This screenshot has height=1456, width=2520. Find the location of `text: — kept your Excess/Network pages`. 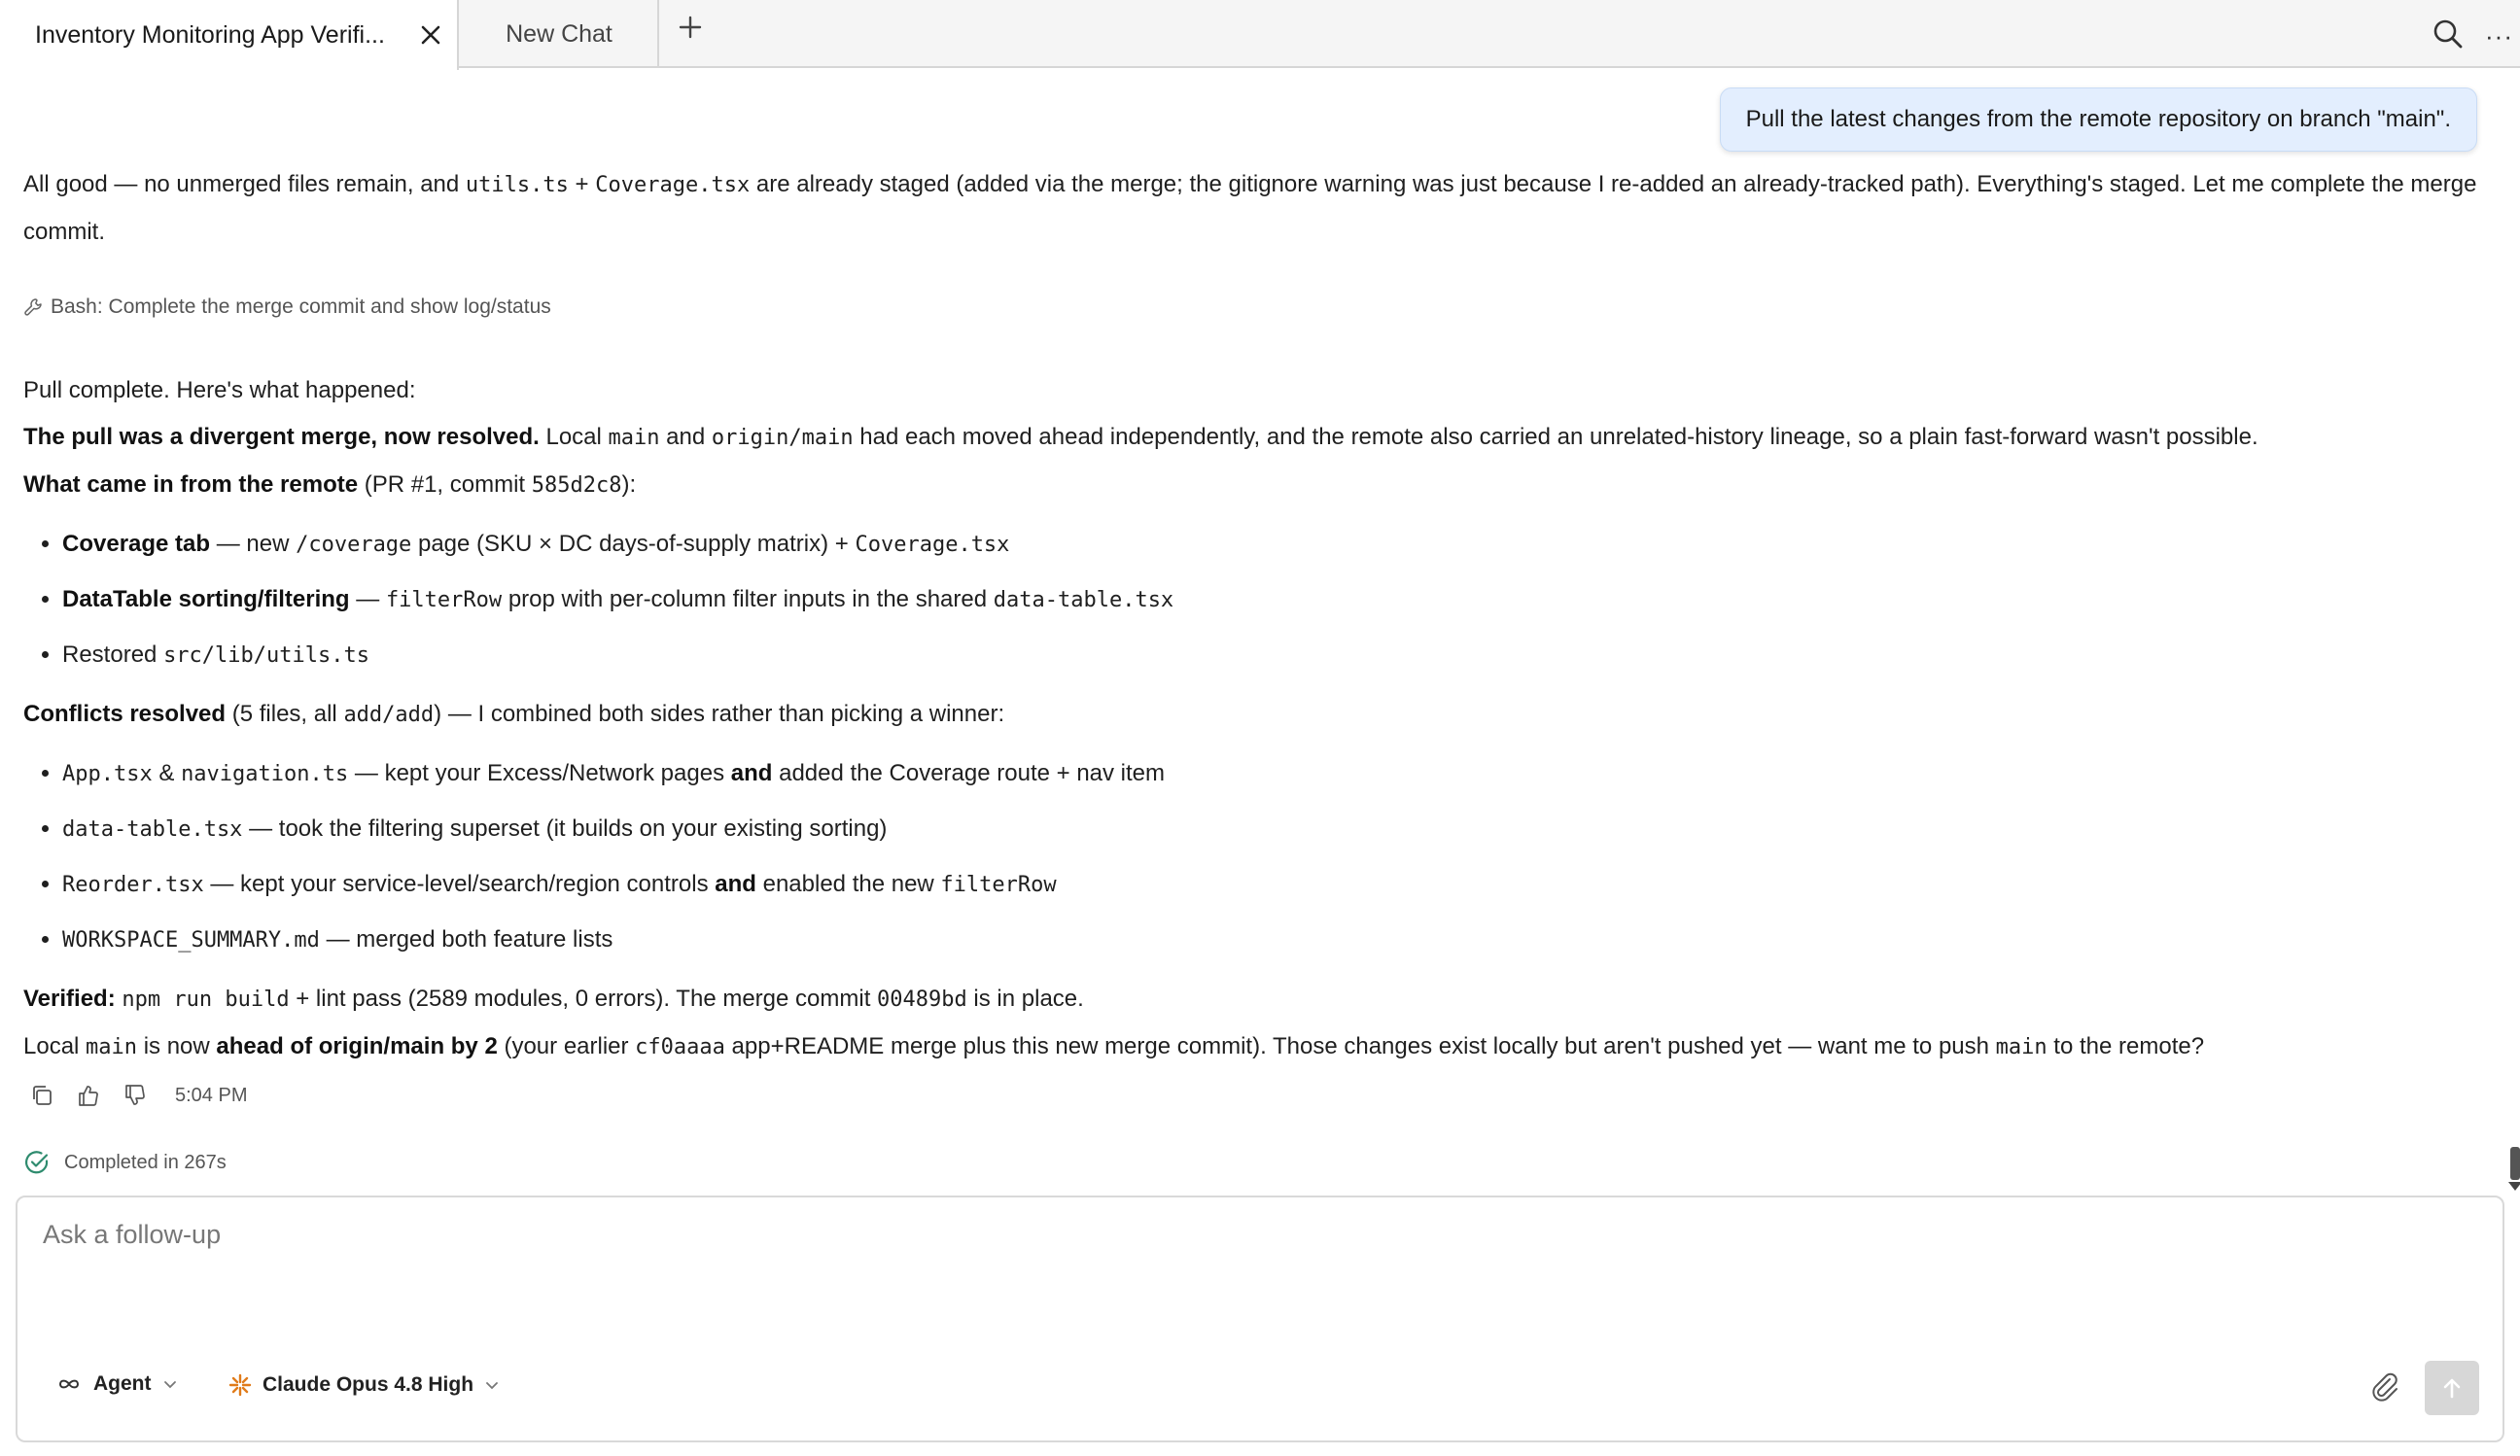

text: — kept your Excess/Network pages is located at coordinates (539, 773).